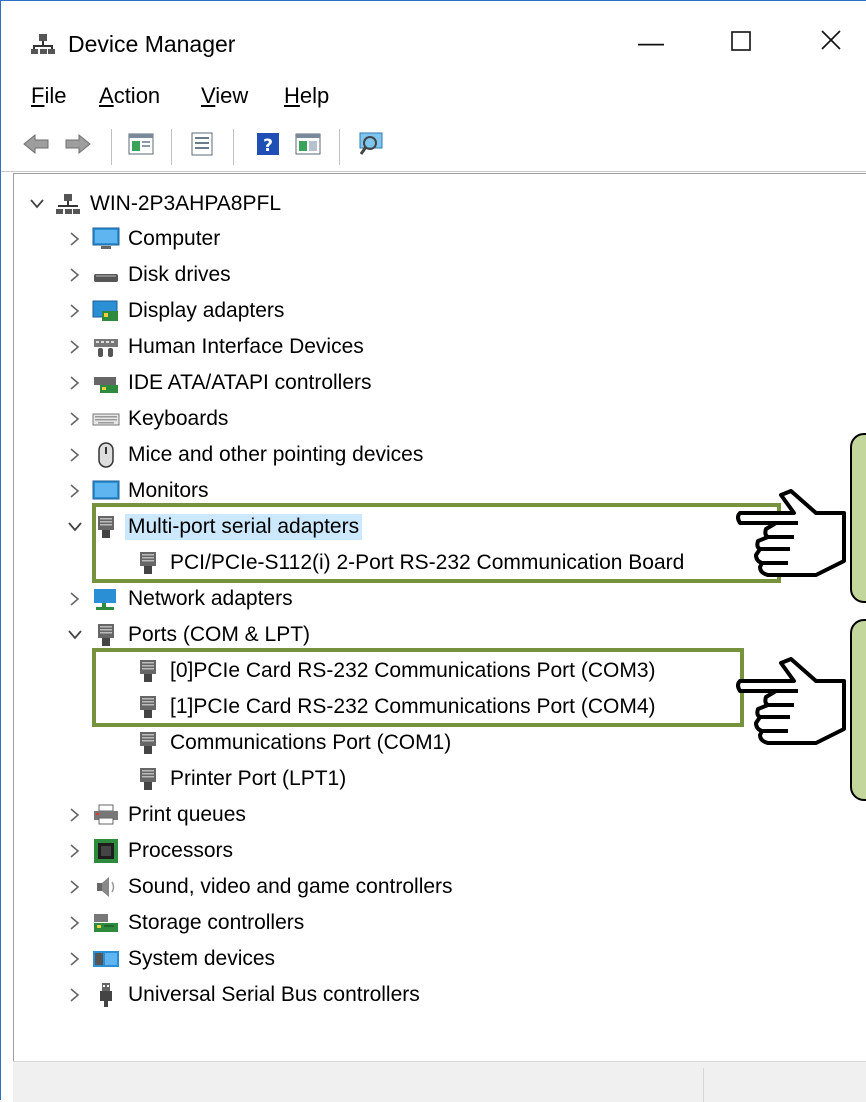 This screenshot has height=1102, width=866. I want to click on device-manager-app-icon, so click(43, 44).